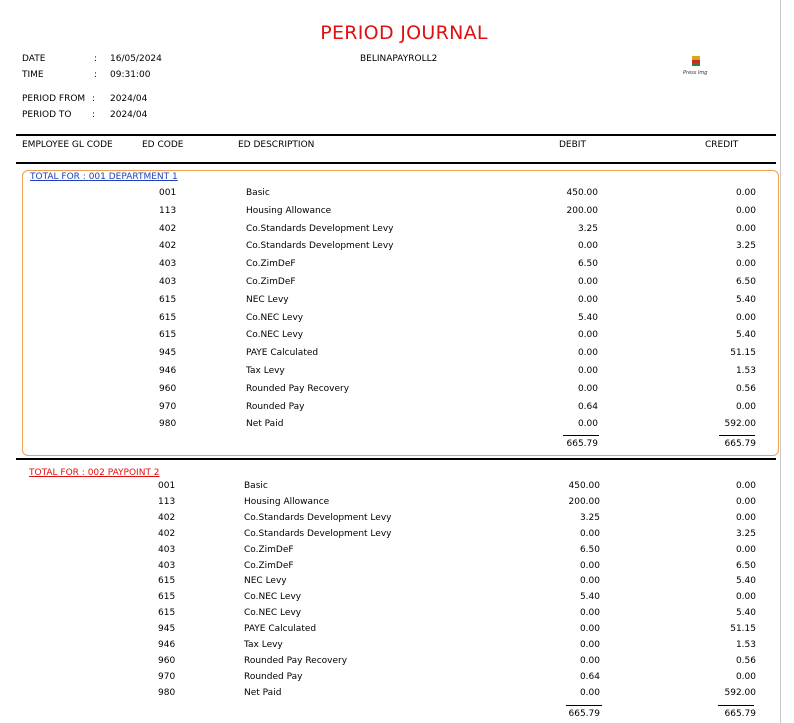 Image resolution: width=794 pixels, height=723 pixels. I want to click on section-title-link: TOTAL FOR : 002 PAYPOINT 2, so click(94, 473).